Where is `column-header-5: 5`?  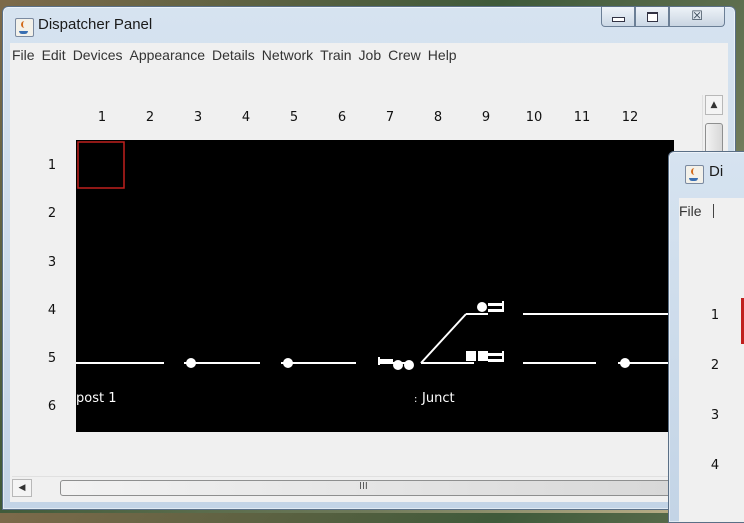 column-header-5: 5 is located at coordinates (294, 117).